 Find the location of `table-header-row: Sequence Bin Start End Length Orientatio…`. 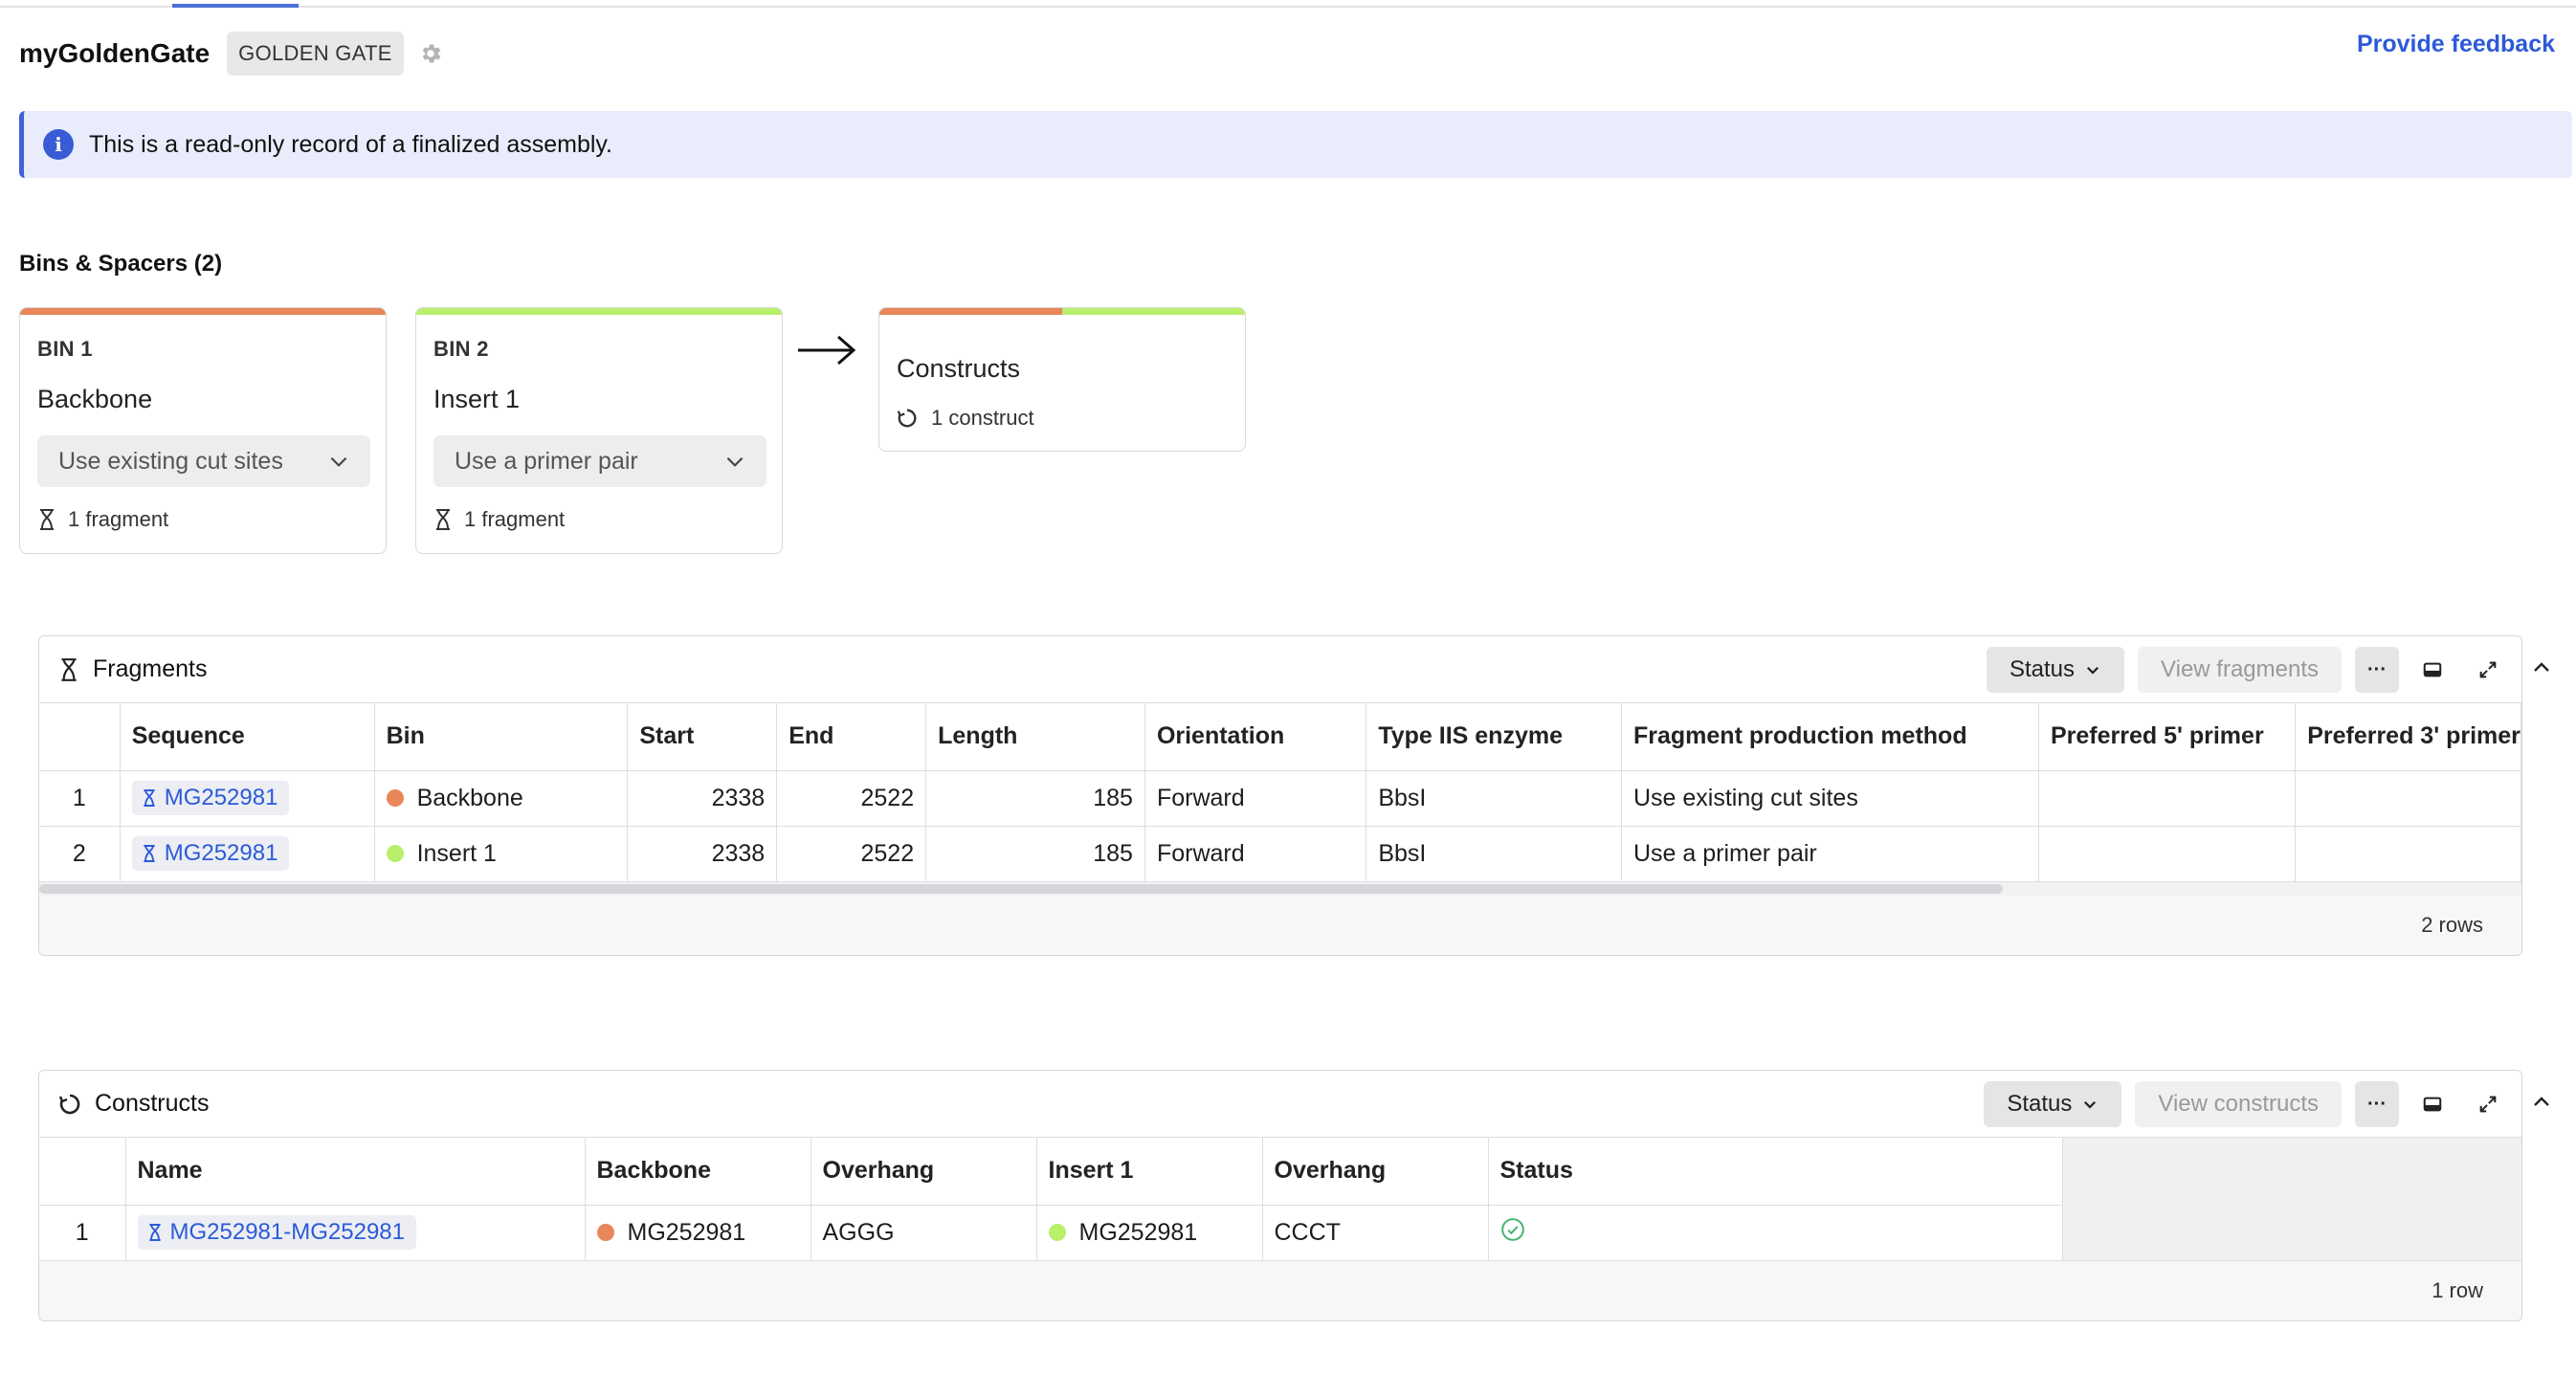

table-header-row: Sequence Bin Start End Length Orientatio… is located at coordinates (1280, 737).